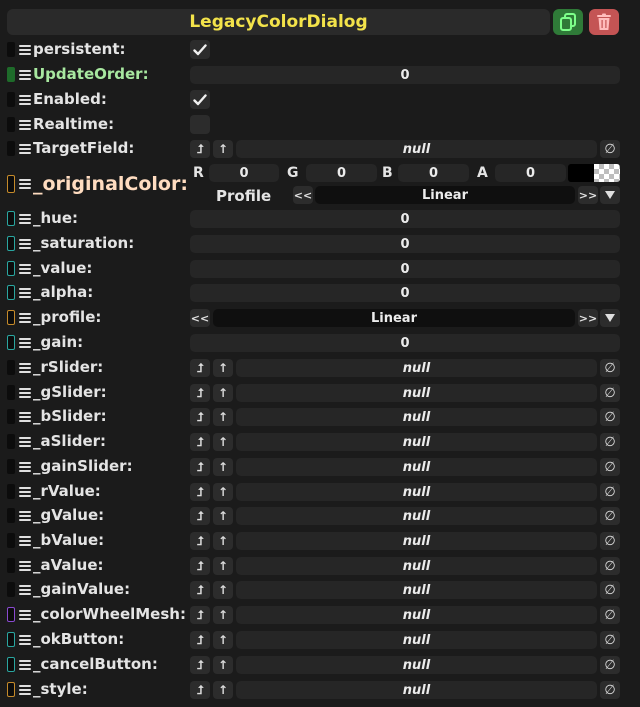 This screenshot has width=640, height=707. What do you see at coordinates (433, 173) in the screenshot?
I see `b-input: 0` at bounding box center [433, 173].